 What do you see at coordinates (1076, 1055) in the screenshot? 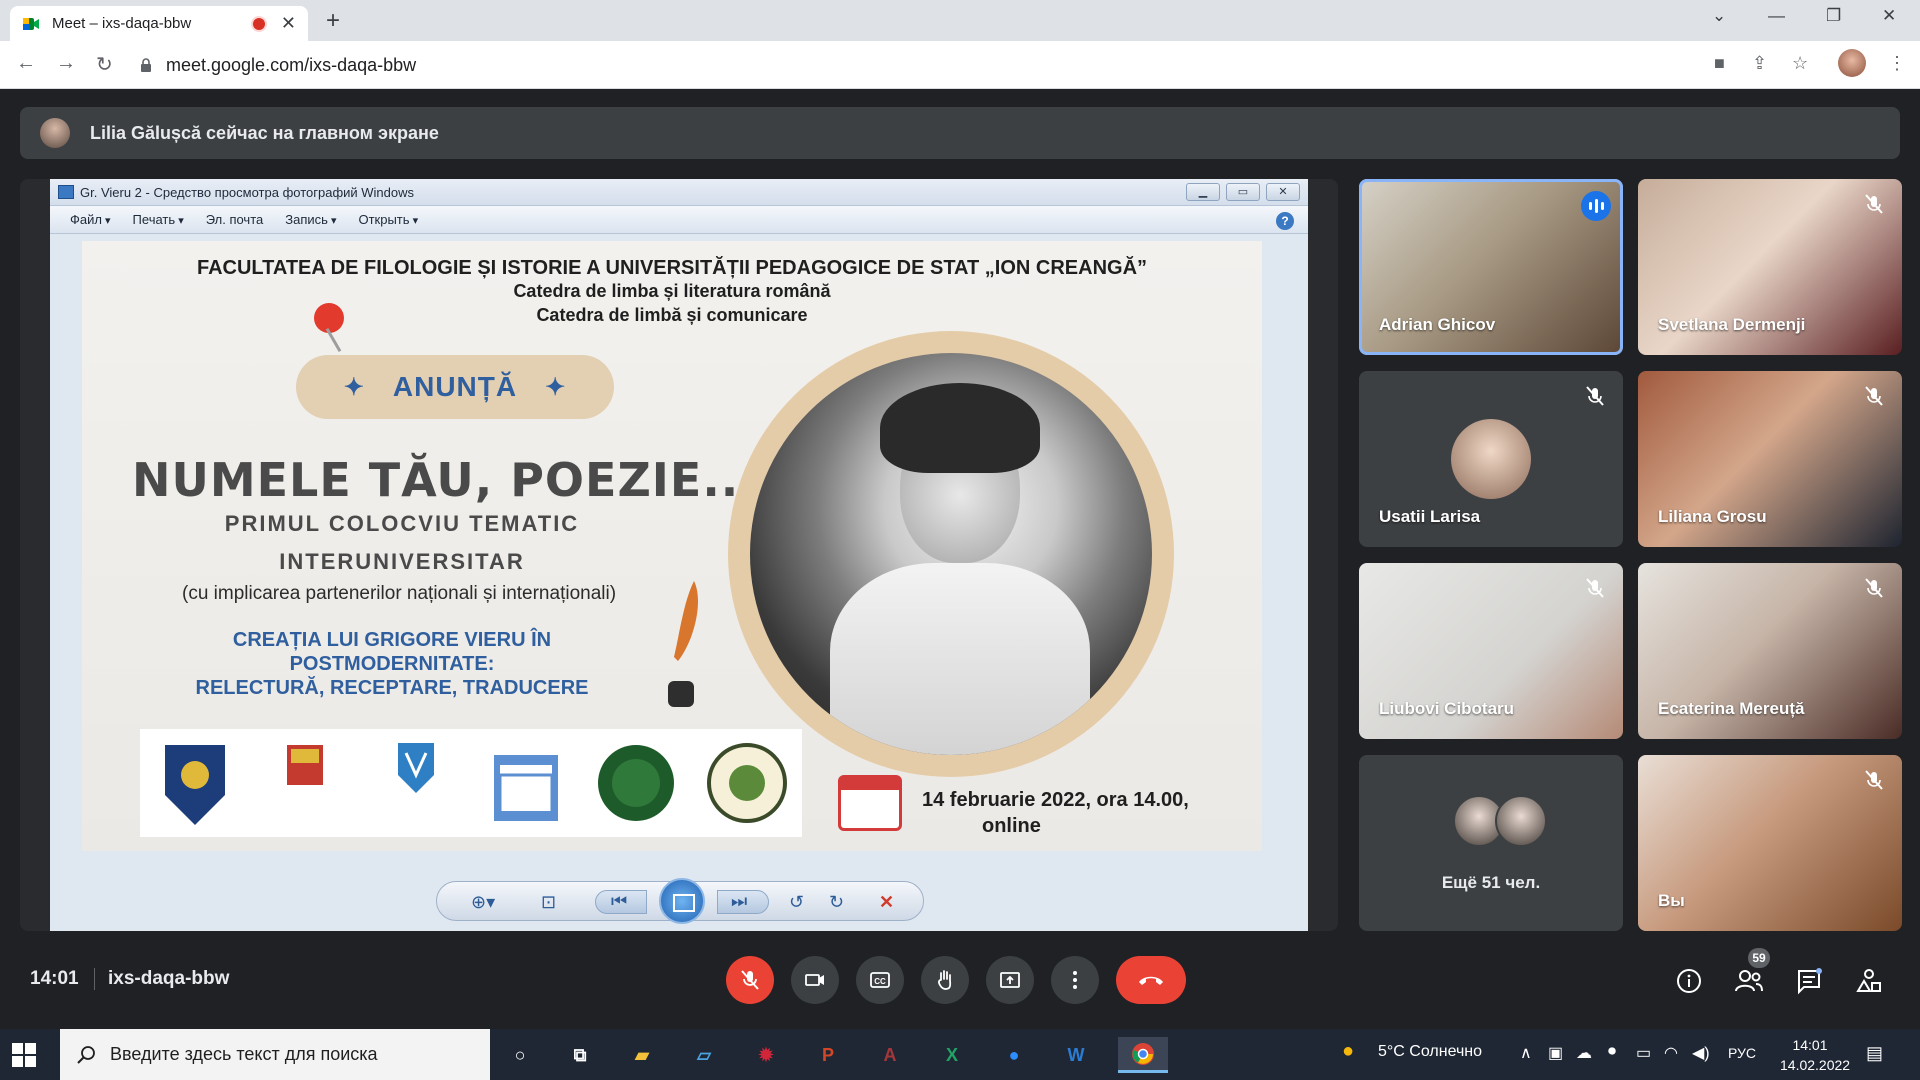
I see `word-icon: W` at bounding box center [1076, 1055].